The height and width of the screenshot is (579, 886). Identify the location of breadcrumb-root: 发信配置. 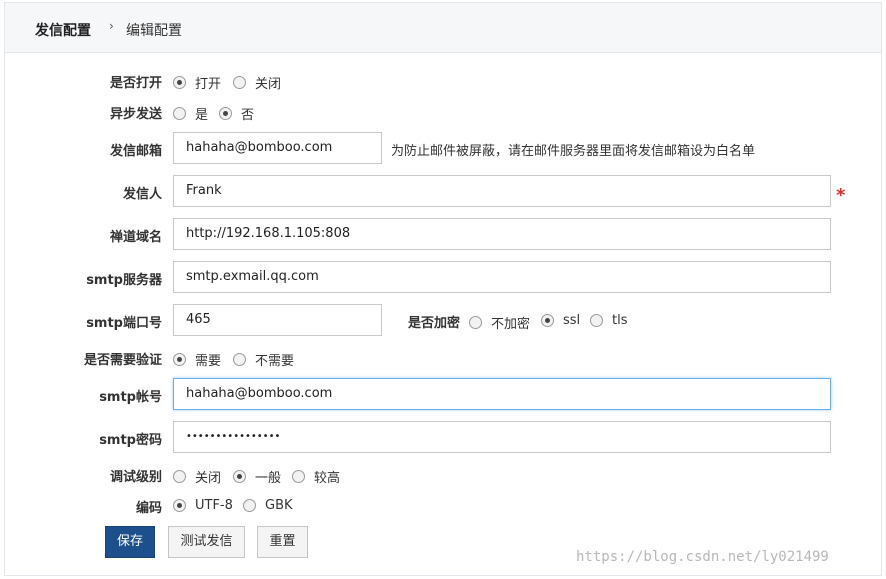
(63, 30).